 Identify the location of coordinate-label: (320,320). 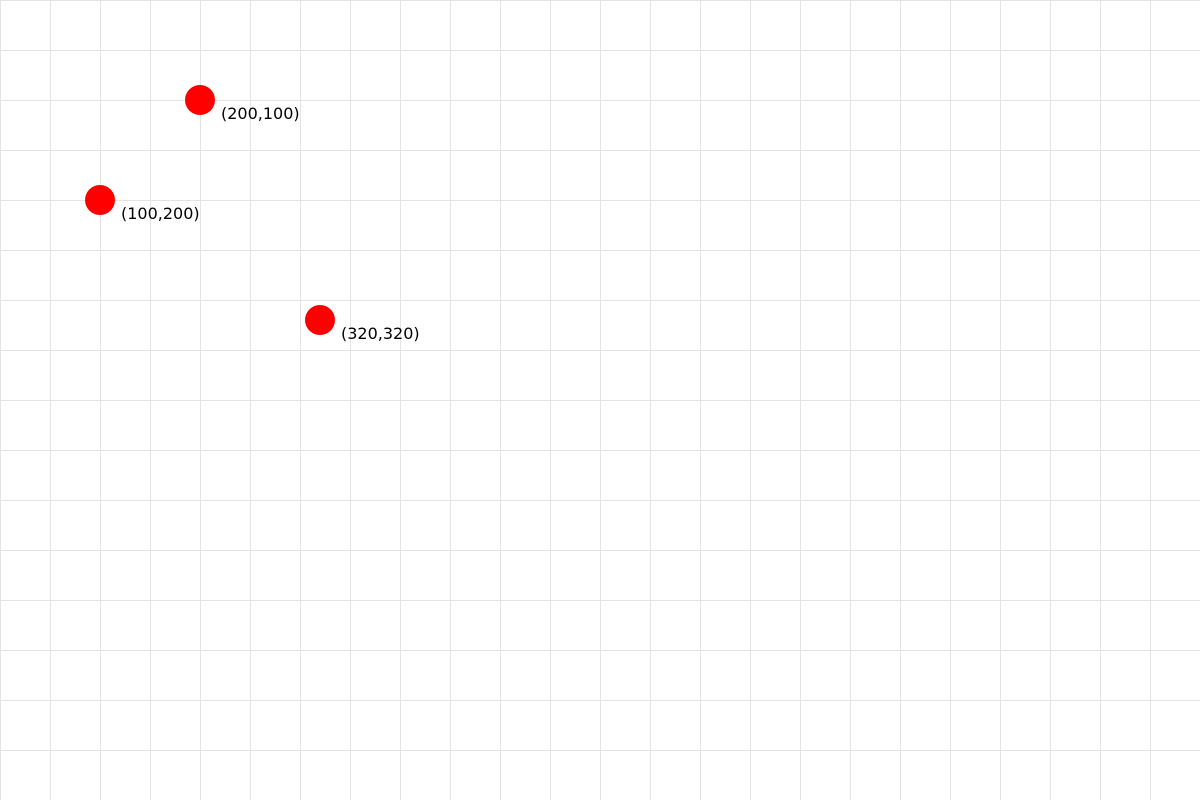
(380, 333).